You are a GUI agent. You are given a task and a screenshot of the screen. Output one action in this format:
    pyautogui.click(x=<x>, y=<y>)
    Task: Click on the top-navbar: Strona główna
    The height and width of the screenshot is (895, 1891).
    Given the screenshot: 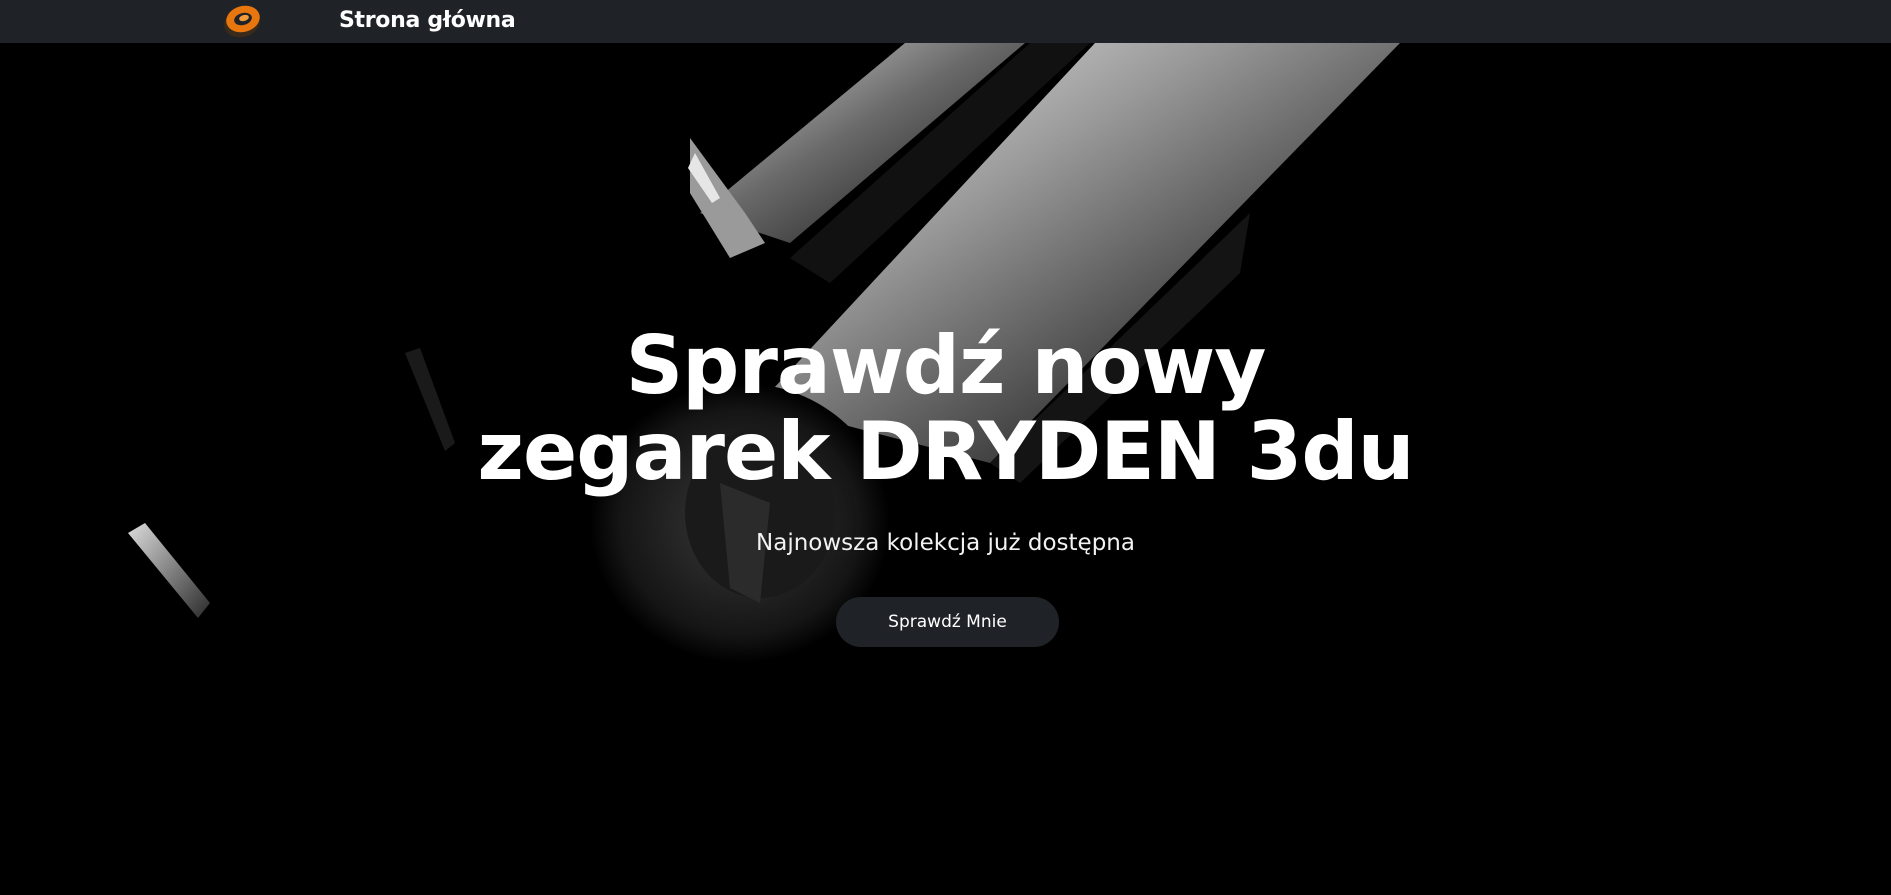 What is the action you would take?
    pyautogui.click(x=945, y=21)
    